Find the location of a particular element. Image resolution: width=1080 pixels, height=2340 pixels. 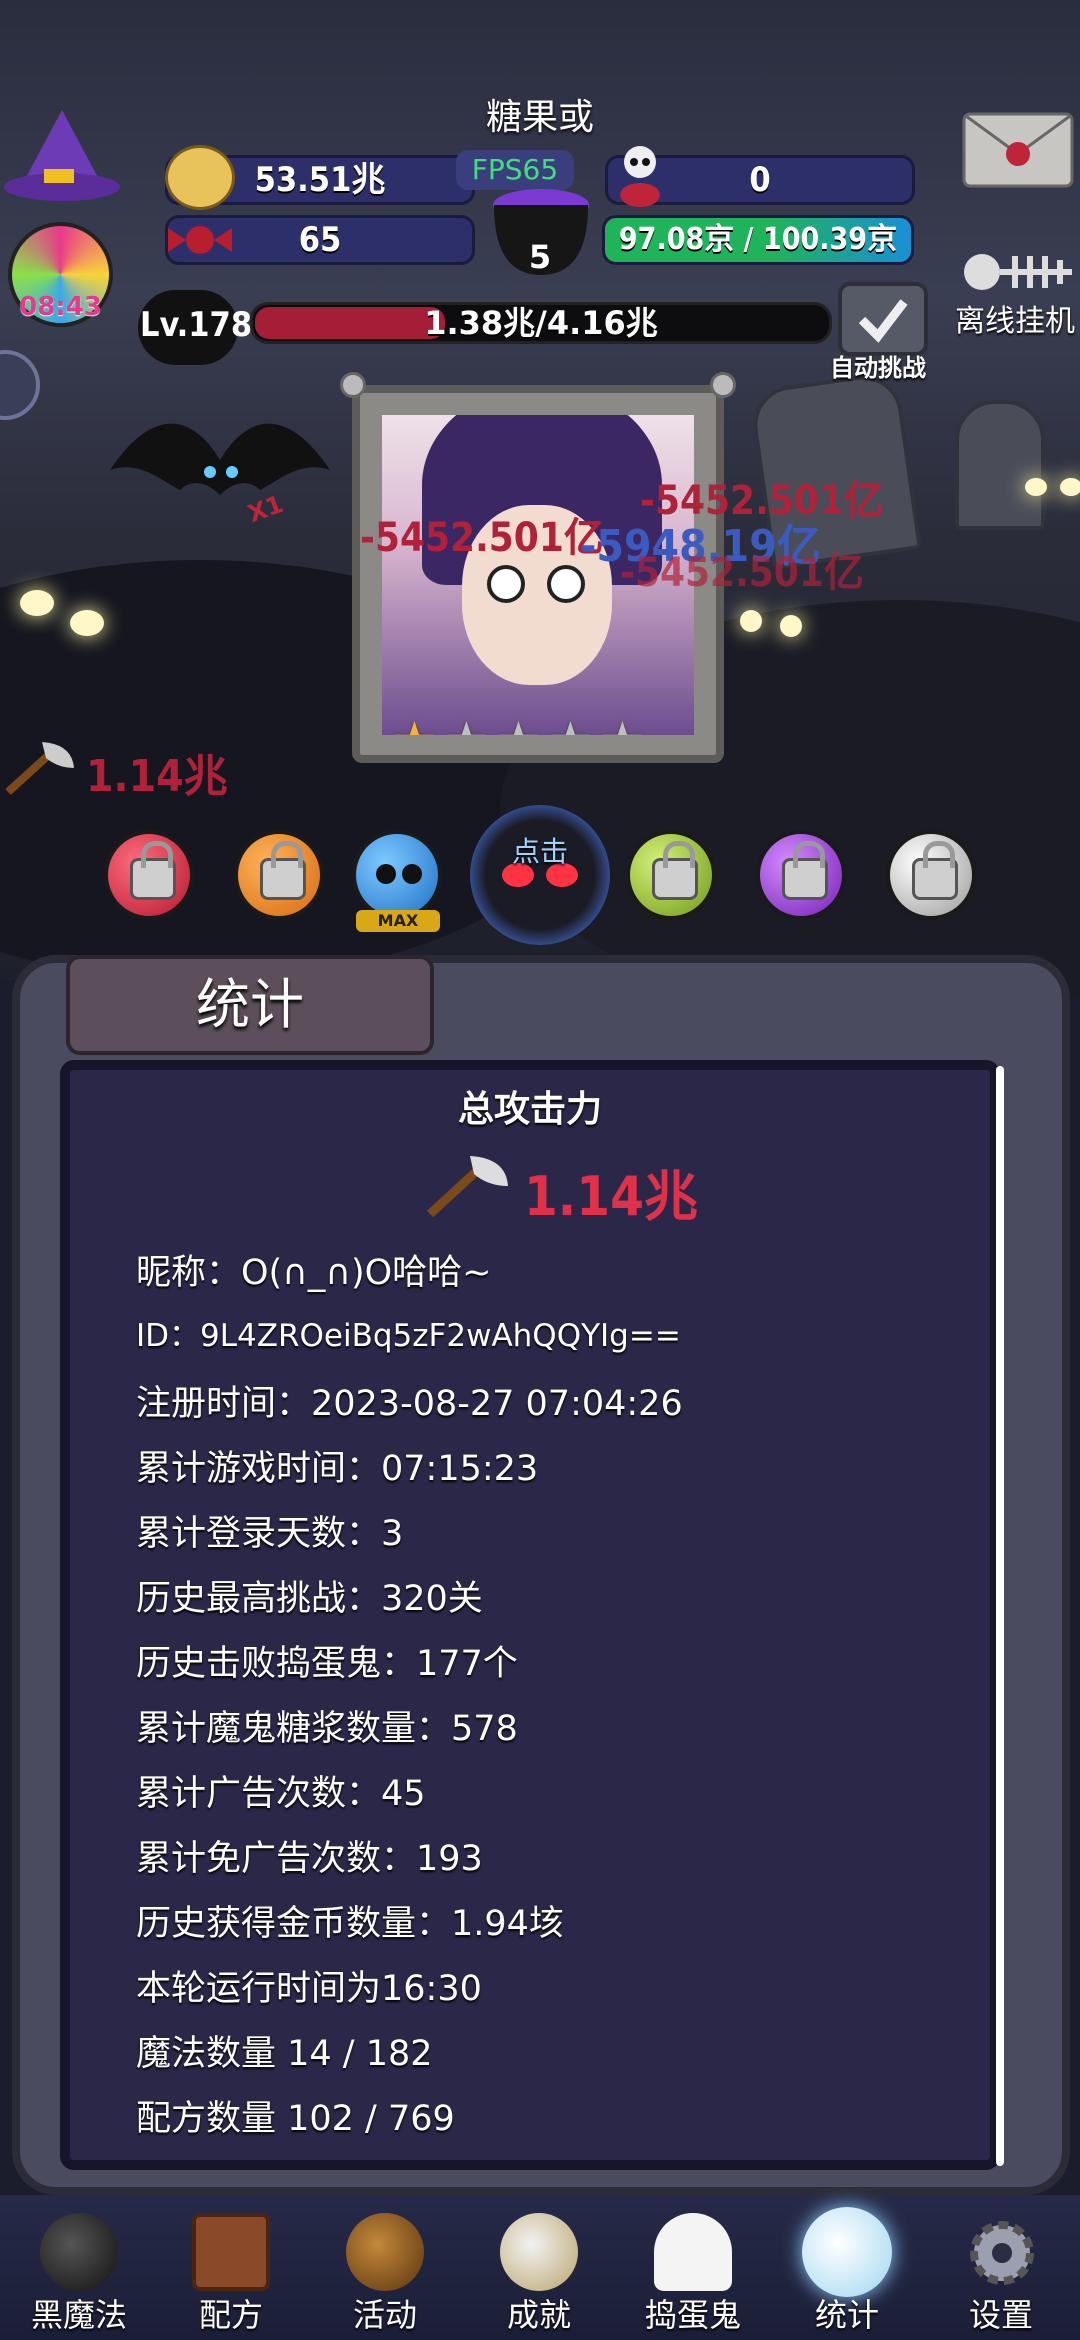

nav-settings: 设置 is located at coordinates (1001, 2267).